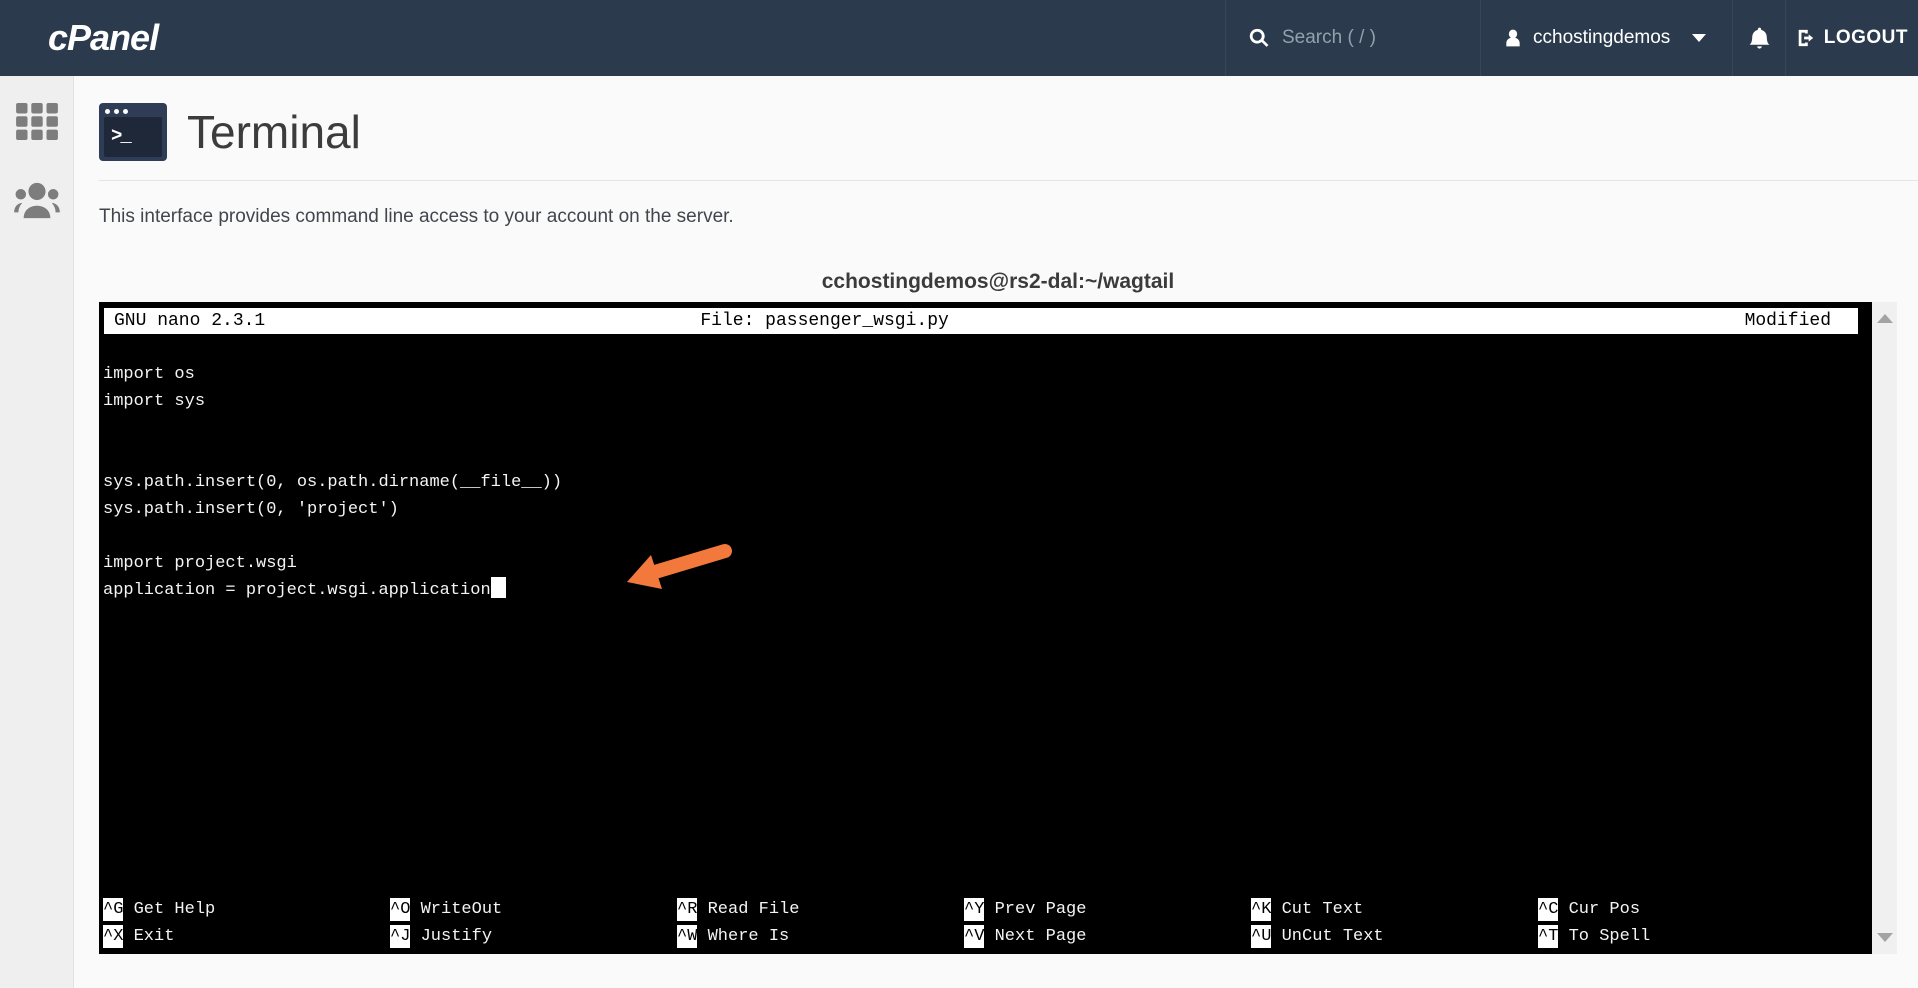 The height and width of the screenshot is (988, 1918). I want to click on window-dots-icon, so click(133, 112).